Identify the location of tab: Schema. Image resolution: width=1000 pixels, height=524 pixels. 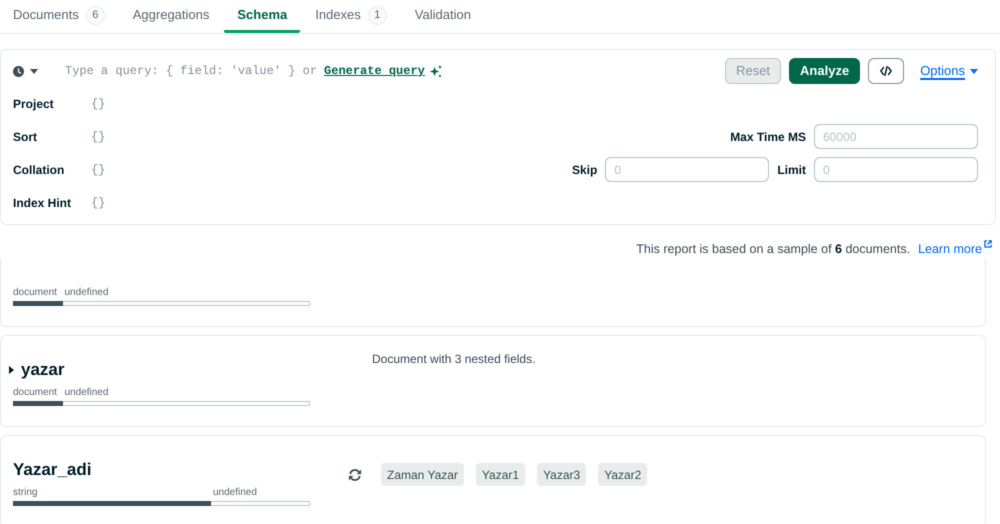
(262, 16).